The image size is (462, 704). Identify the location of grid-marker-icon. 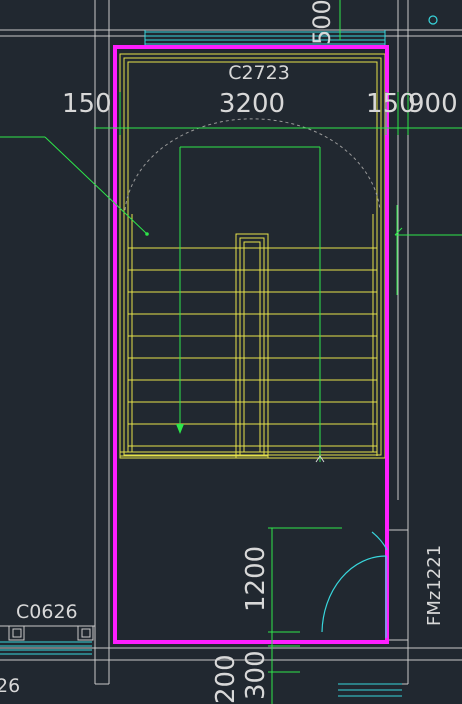
(433, 20).